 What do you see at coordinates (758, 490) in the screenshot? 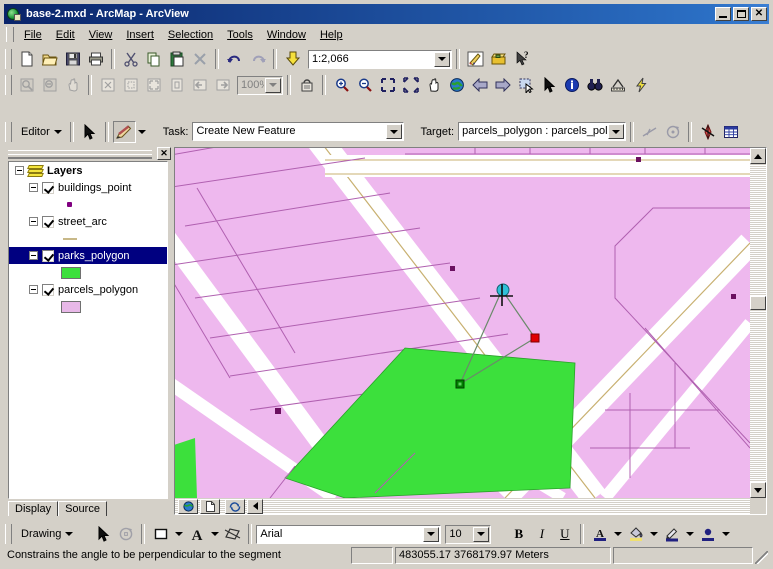
I see `scroll-down-button` at bounding box center [758, 490].